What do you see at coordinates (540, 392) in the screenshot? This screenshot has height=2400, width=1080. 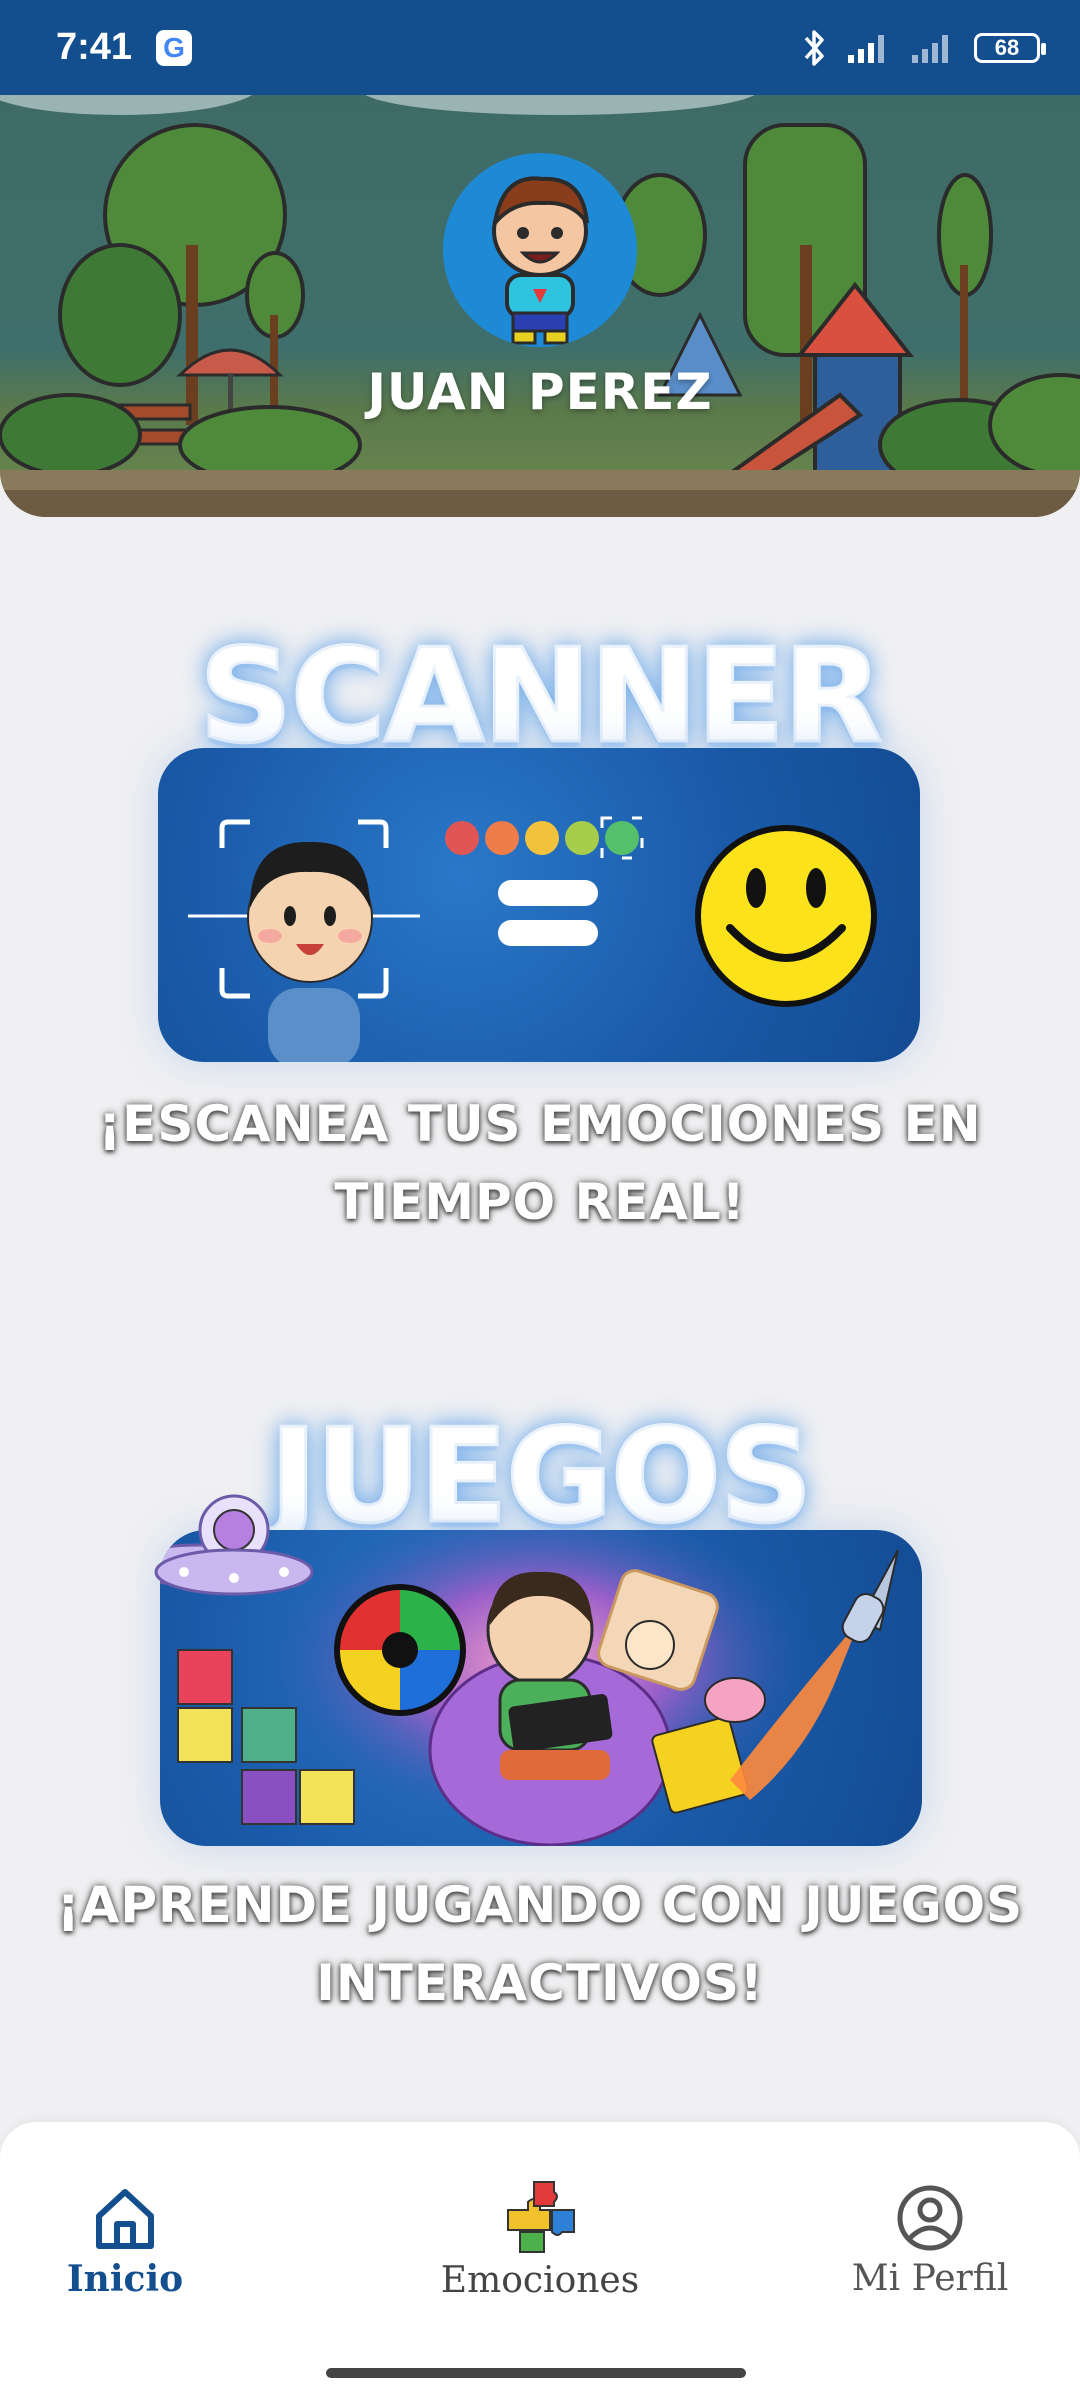 I see `profile-name: JUAN PEREZ` at bounding box center [540, 392].